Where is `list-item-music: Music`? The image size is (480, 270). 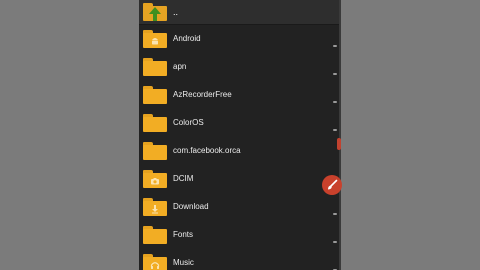
list-item-music: Music is located at coordinates (240, 259).